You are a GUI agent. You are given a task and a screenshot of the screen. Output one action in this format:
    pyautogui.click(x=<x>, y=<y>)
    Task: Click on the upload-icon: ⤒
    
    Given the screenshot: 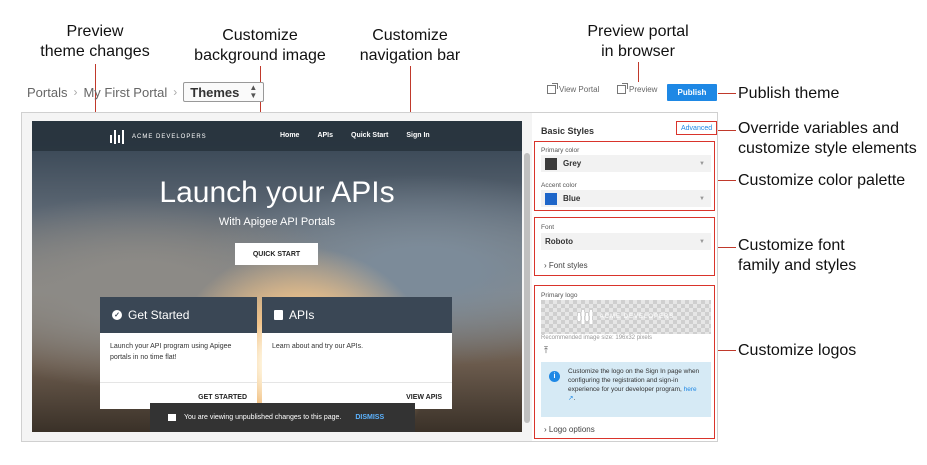 What is the action you would take?
    pyautogui.click(x=546, y=350)
    